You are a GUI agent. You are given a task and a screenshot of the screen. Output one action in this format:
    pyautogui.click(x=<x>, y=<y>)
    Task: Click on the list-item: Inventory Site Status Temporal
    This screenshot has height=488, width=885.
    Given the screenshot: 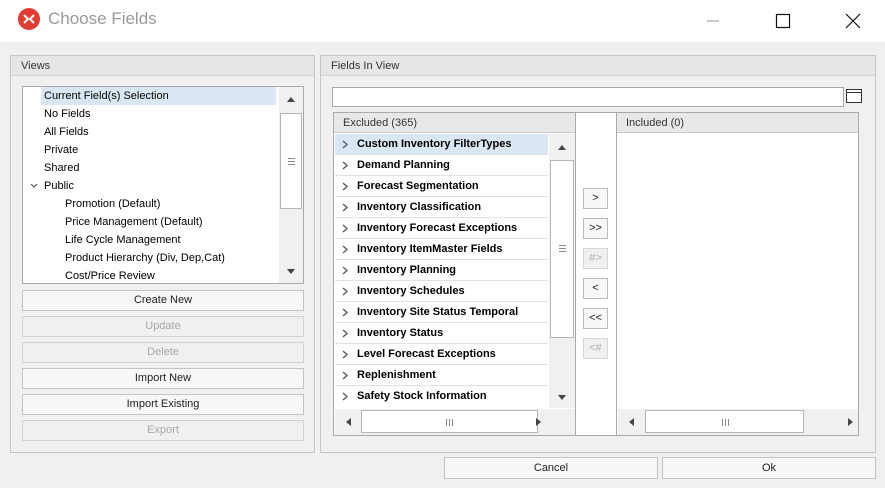 What is the action you would take?
    pyautogui.click(x=441, y=312)
    